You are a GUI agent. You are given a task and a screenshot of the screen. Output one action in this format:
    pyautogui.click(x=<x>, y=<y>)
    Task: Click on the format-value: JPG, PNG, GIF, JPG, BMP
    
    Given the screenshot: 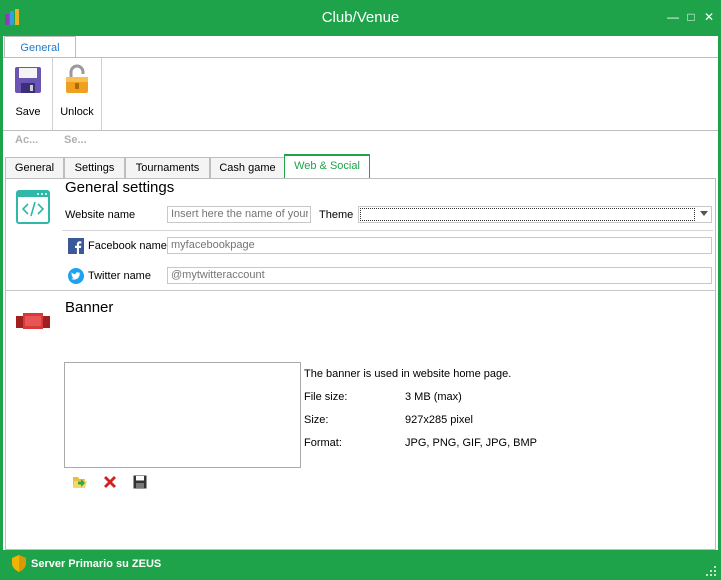 What is the action you would take?
    pyautogui.click(x=471, y=443)
    